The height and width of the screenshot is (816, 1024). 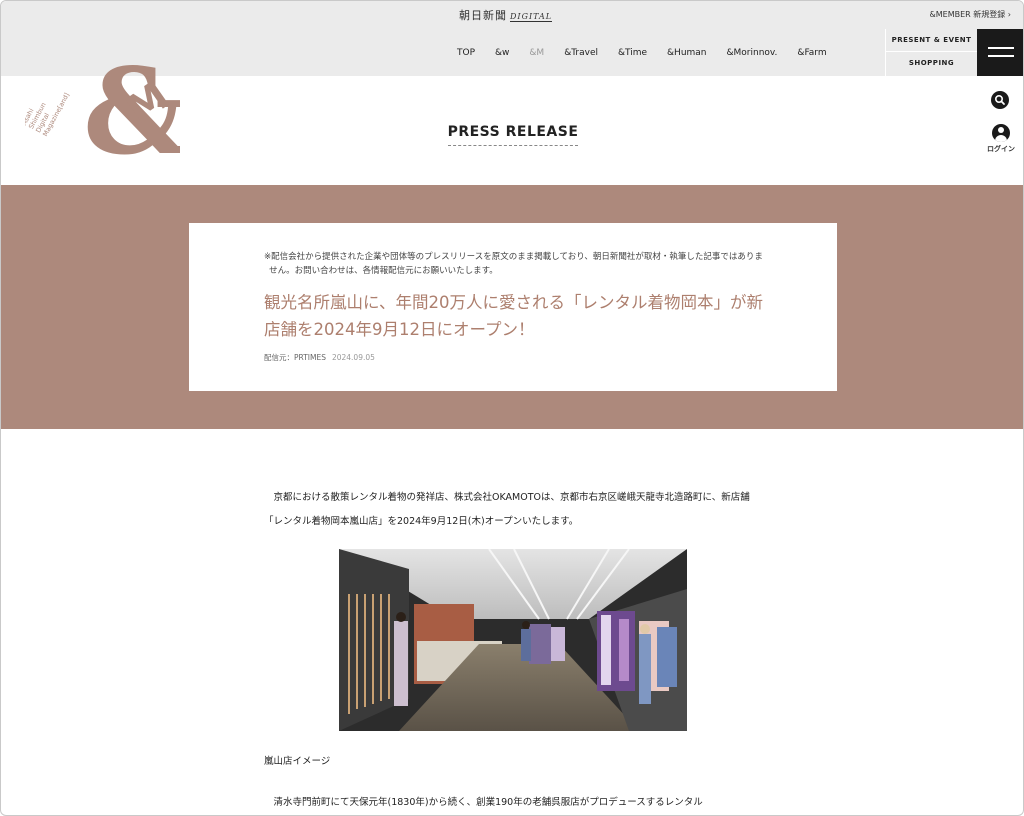 I want to click on and-m-logo: & M Asahi Shimbun Digital Magazine[and], so click(x=102, y=103).